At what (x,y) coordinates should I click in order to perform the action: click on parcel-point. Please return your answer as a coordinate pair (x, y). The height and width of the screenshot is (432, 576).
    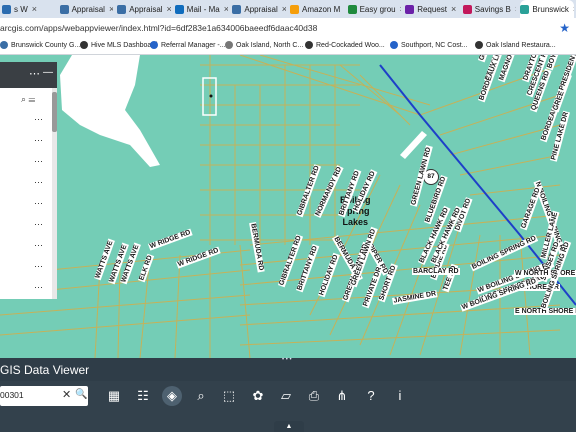
    Looking at the image, I should click on (211, 96).